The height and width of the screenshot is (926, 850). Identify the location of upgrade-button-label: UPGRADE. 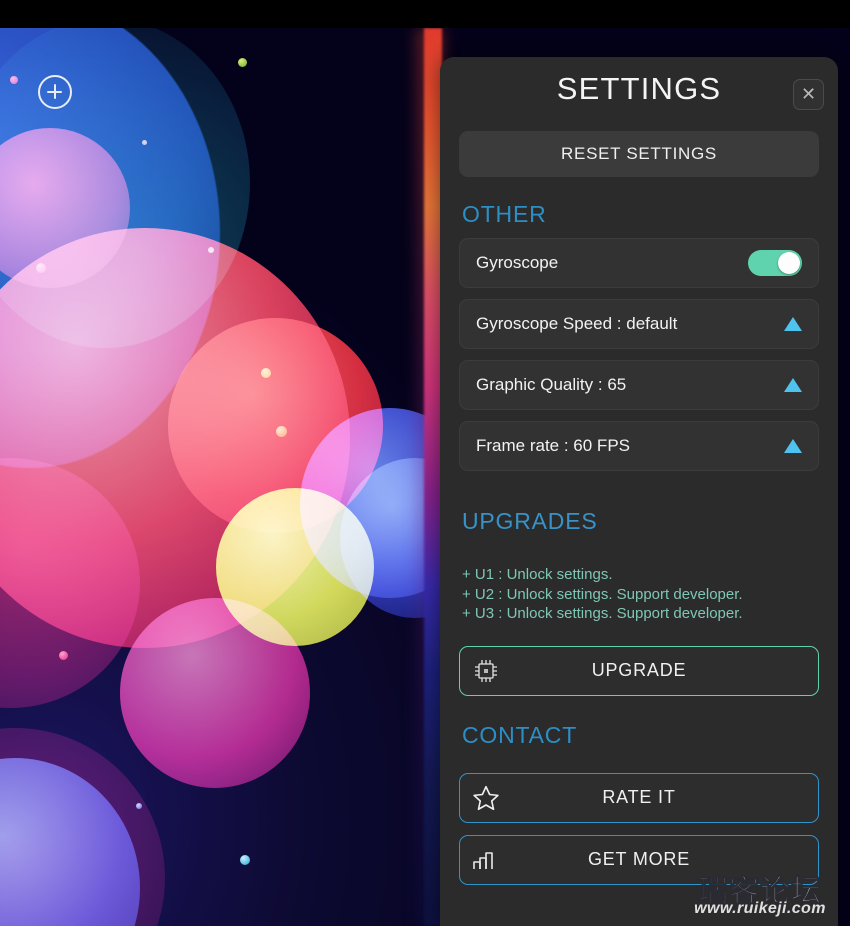
(639, 670).